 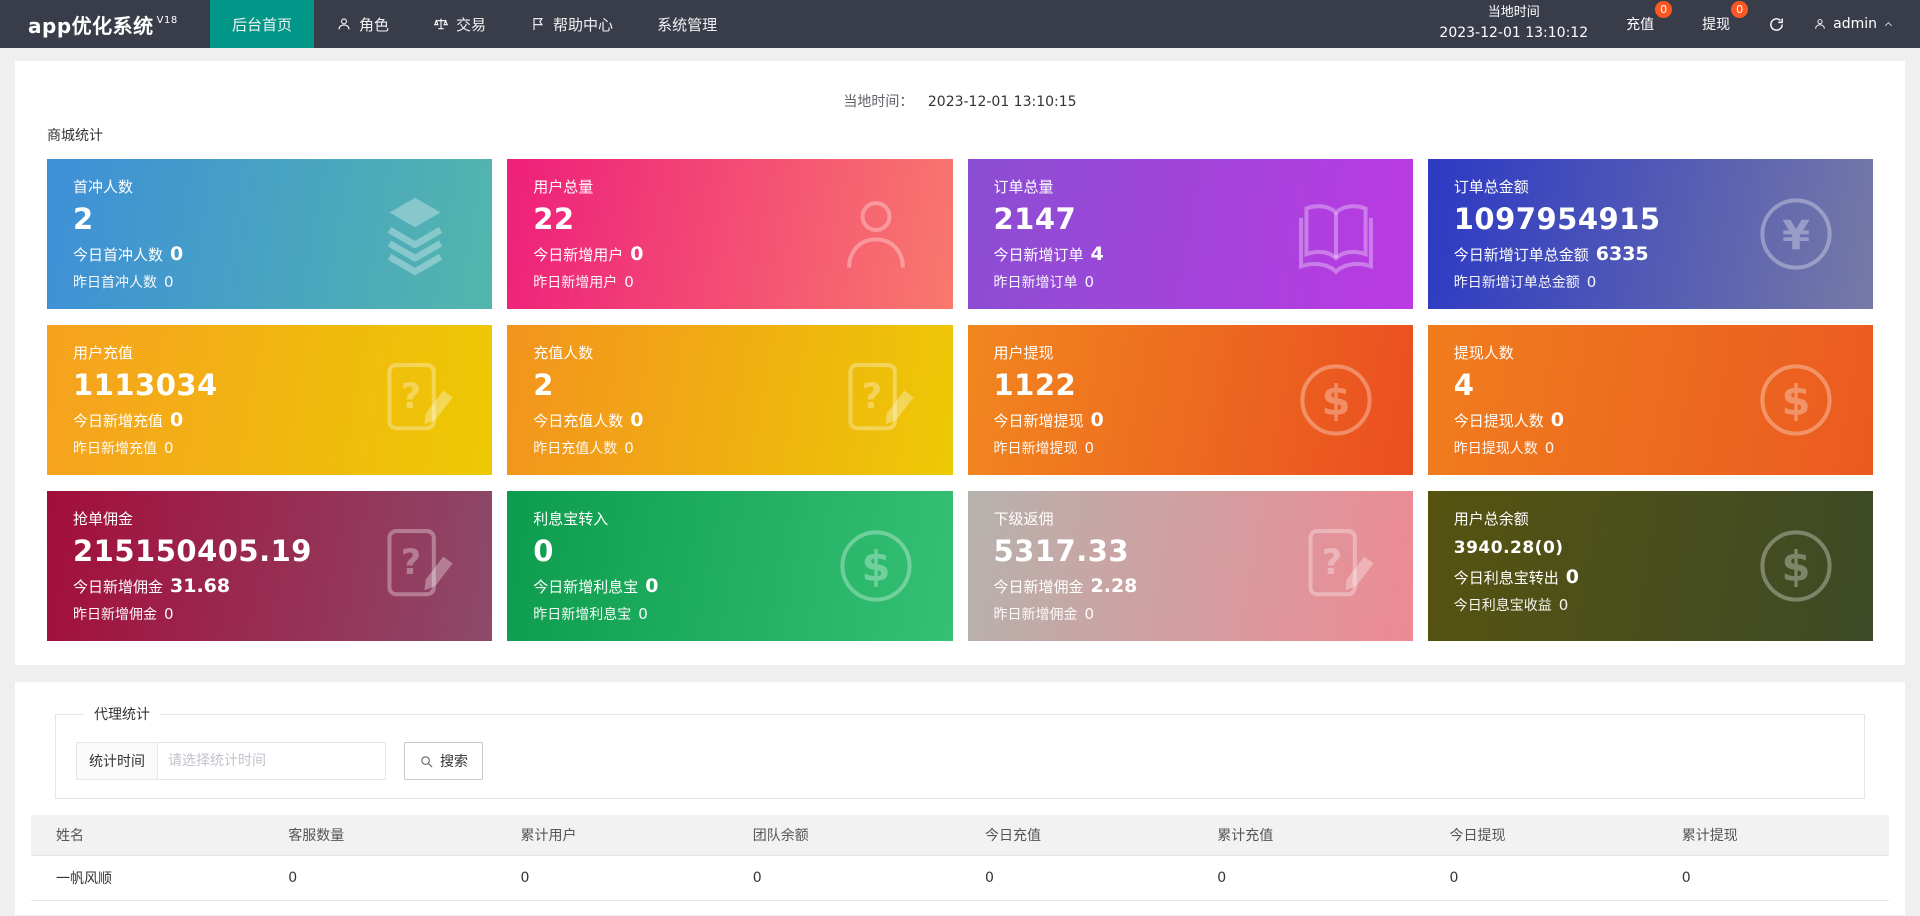 I want to click on layers-icon, so click(x=415, y=234).